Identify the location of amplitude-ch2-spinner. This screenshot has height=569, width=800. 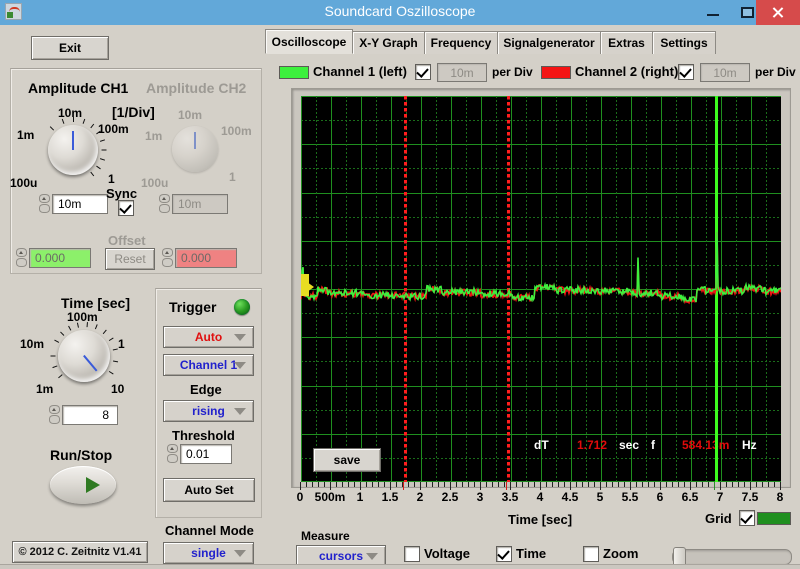
(164, 204).